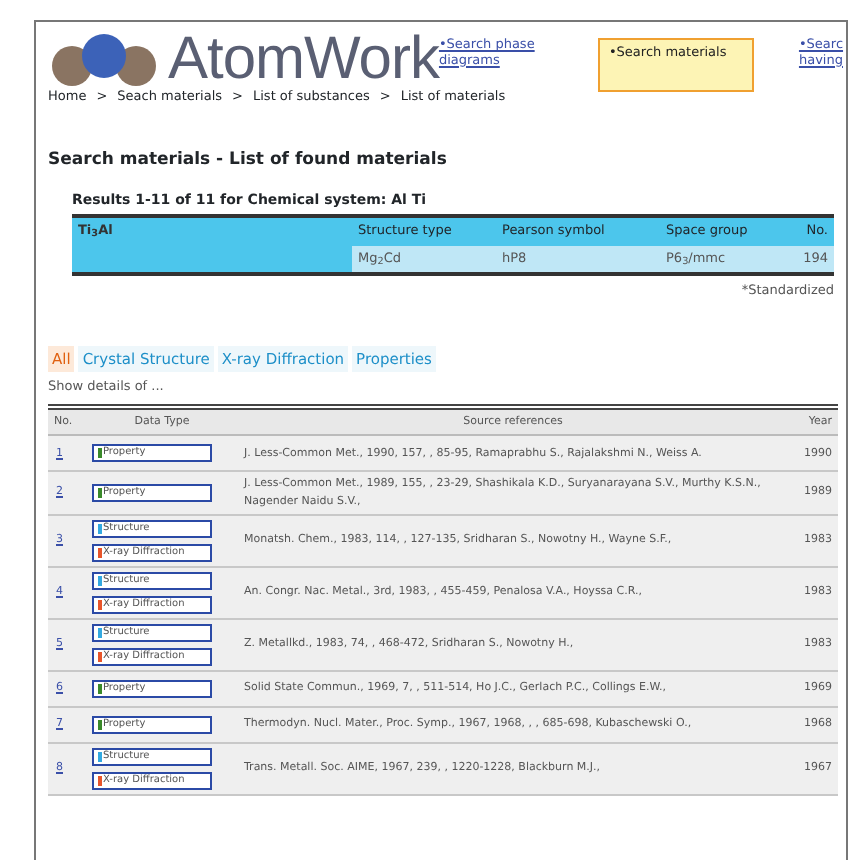  I want to click on logo: AtomWork, so click(303, 60).